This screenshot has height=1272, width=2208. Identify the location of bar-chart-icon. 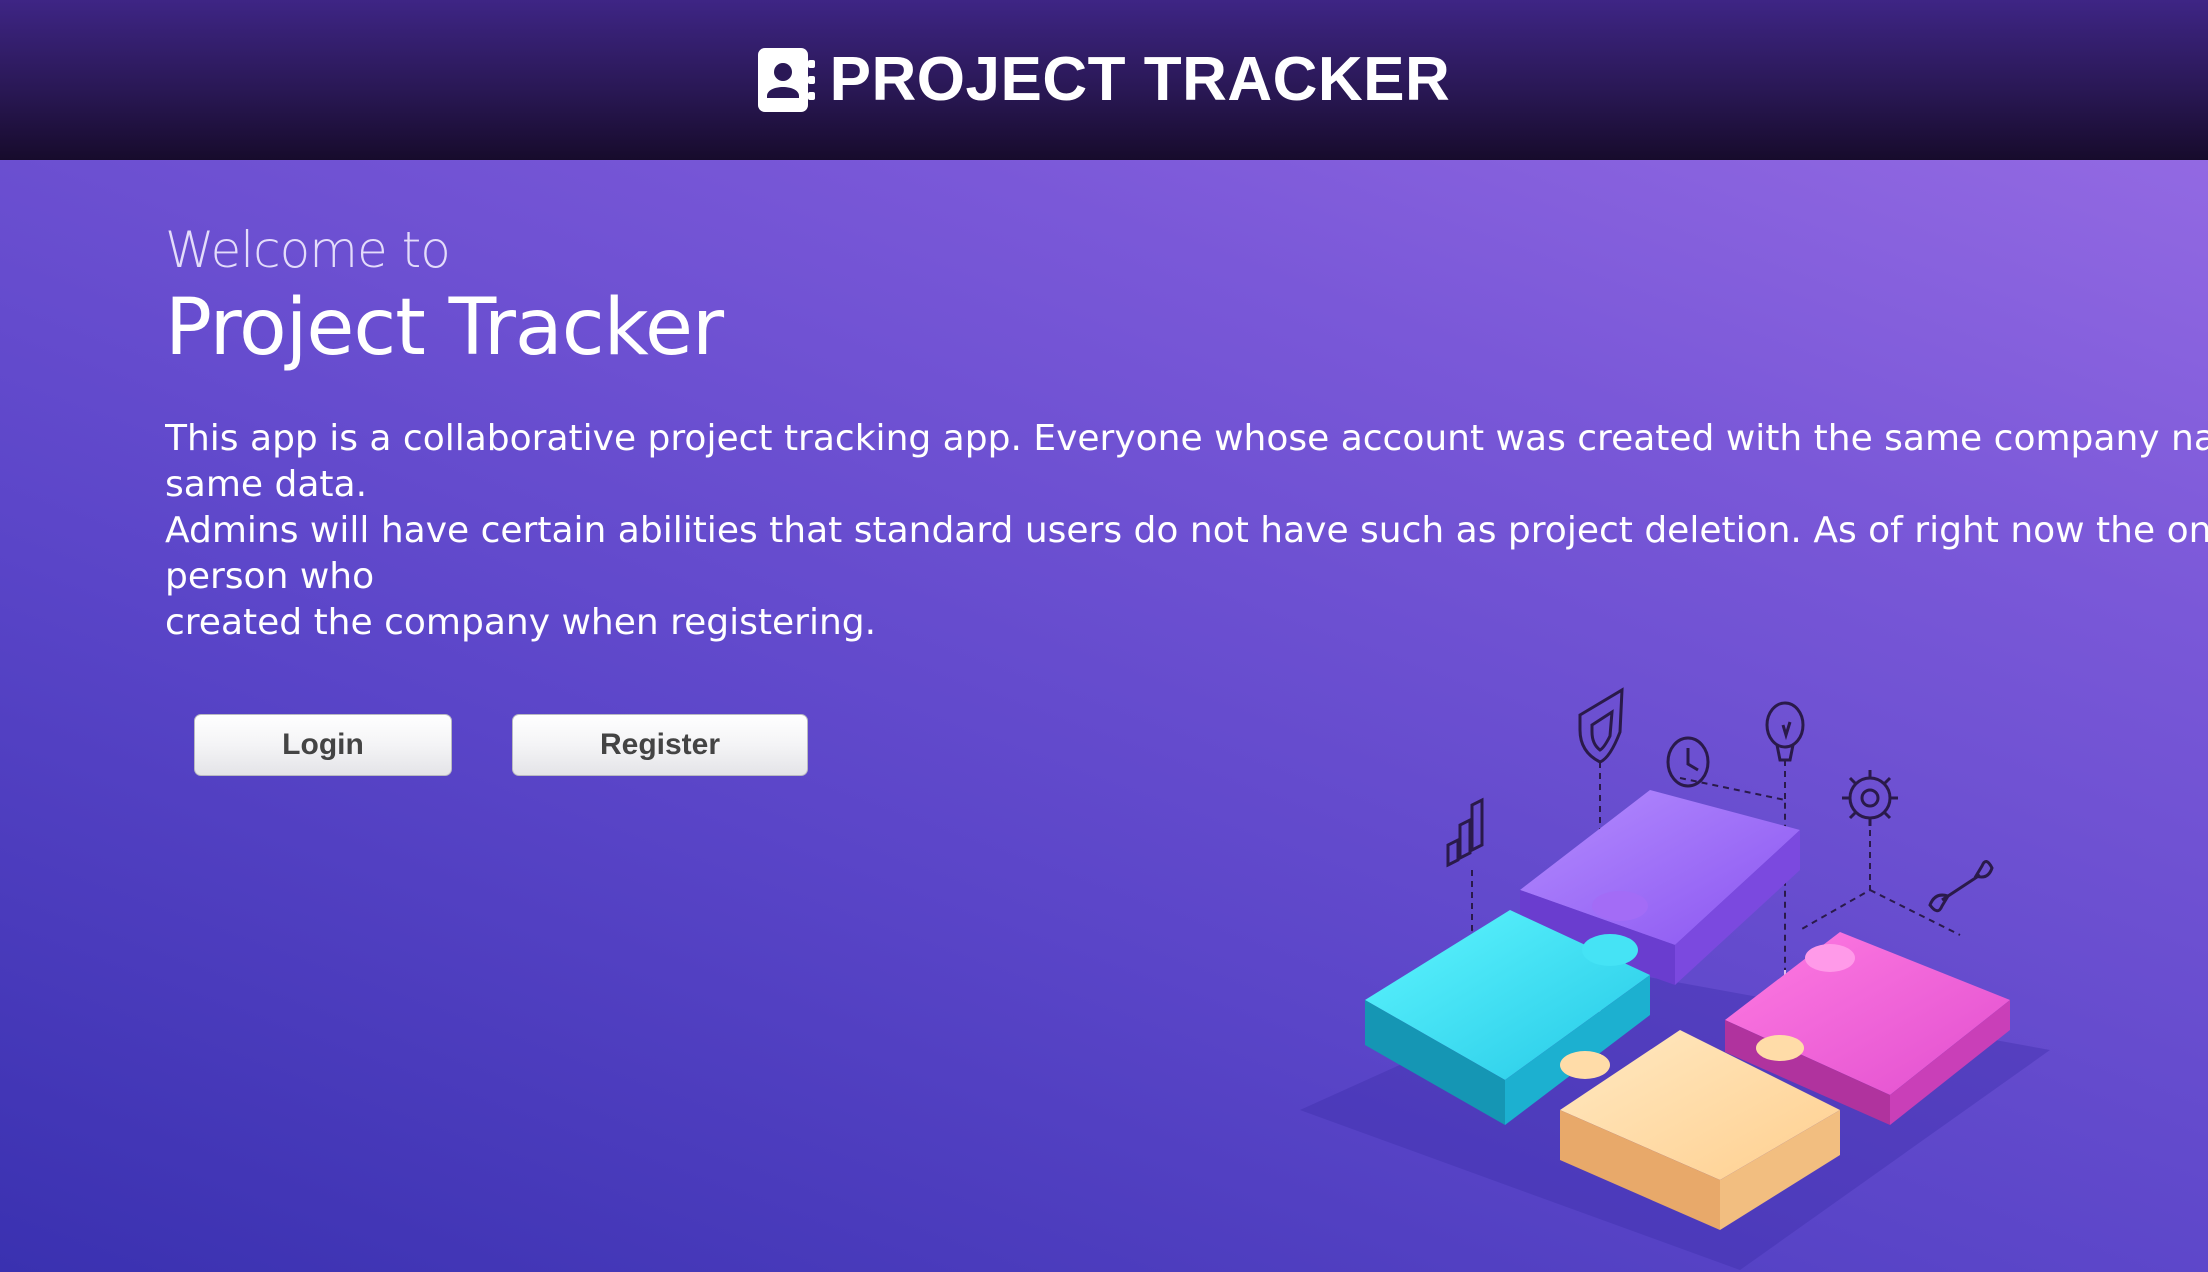
(1465, 832).